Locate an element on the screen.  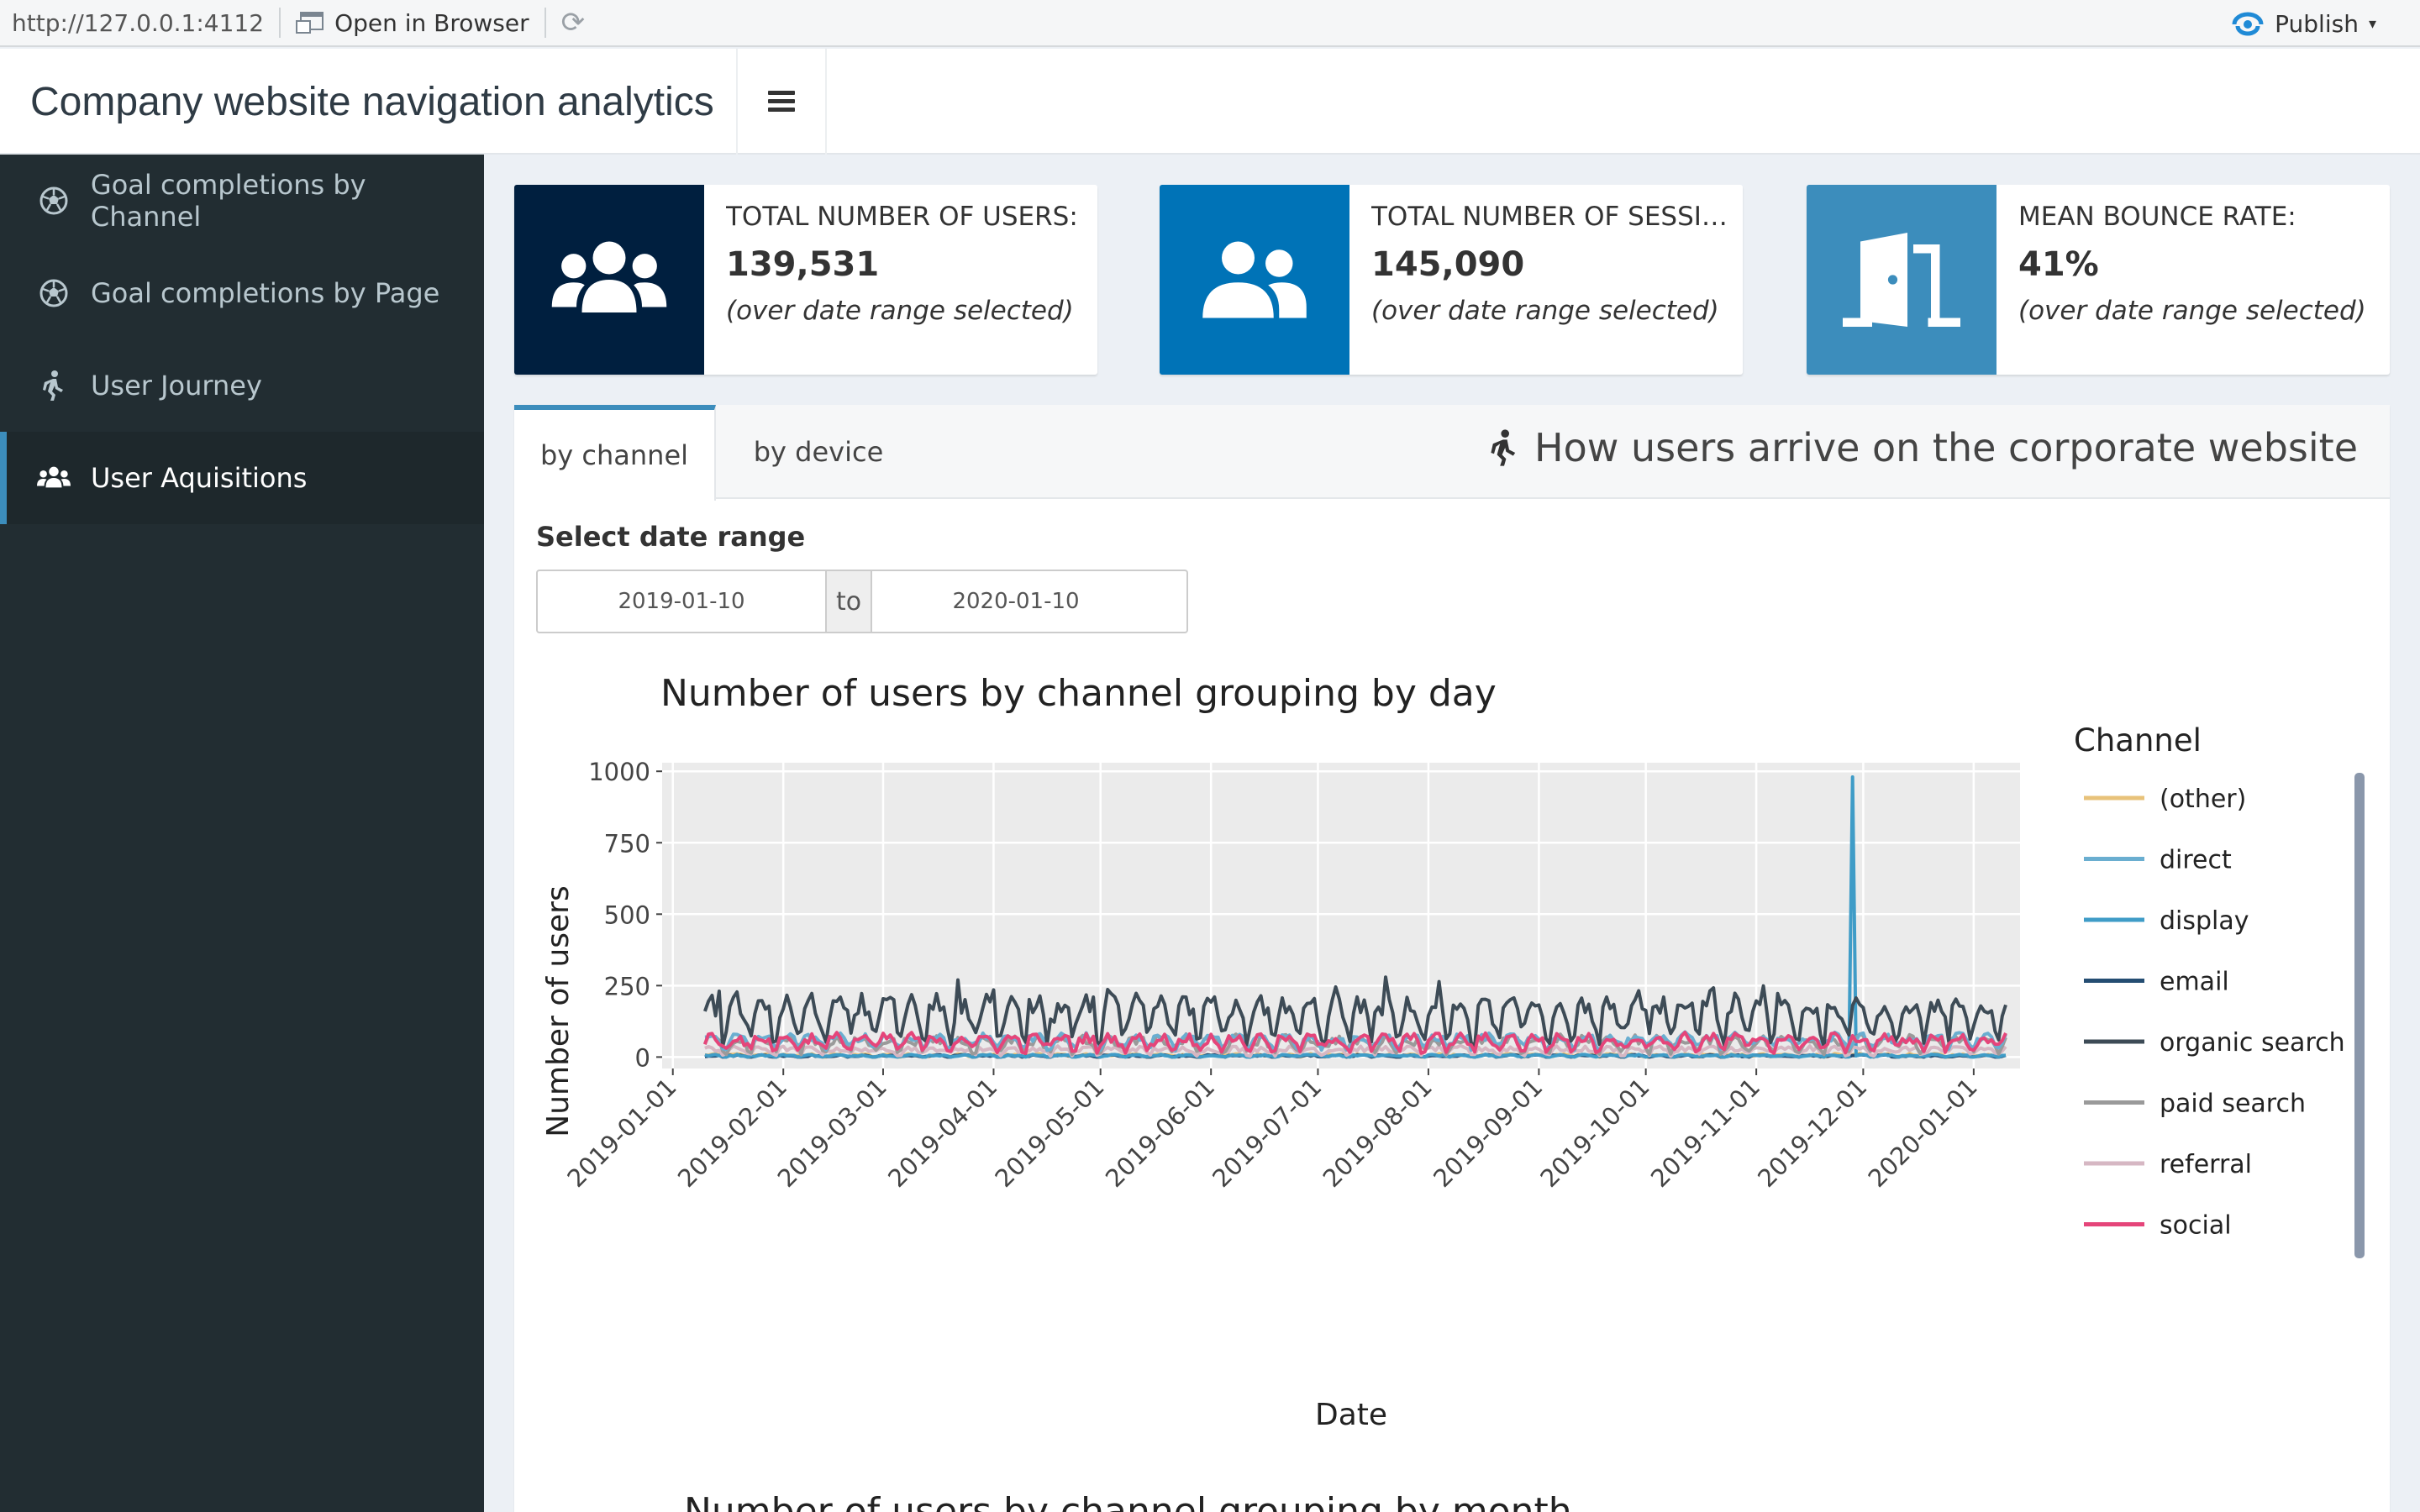
user-friends-icon is located at coordinates (1255, 280).